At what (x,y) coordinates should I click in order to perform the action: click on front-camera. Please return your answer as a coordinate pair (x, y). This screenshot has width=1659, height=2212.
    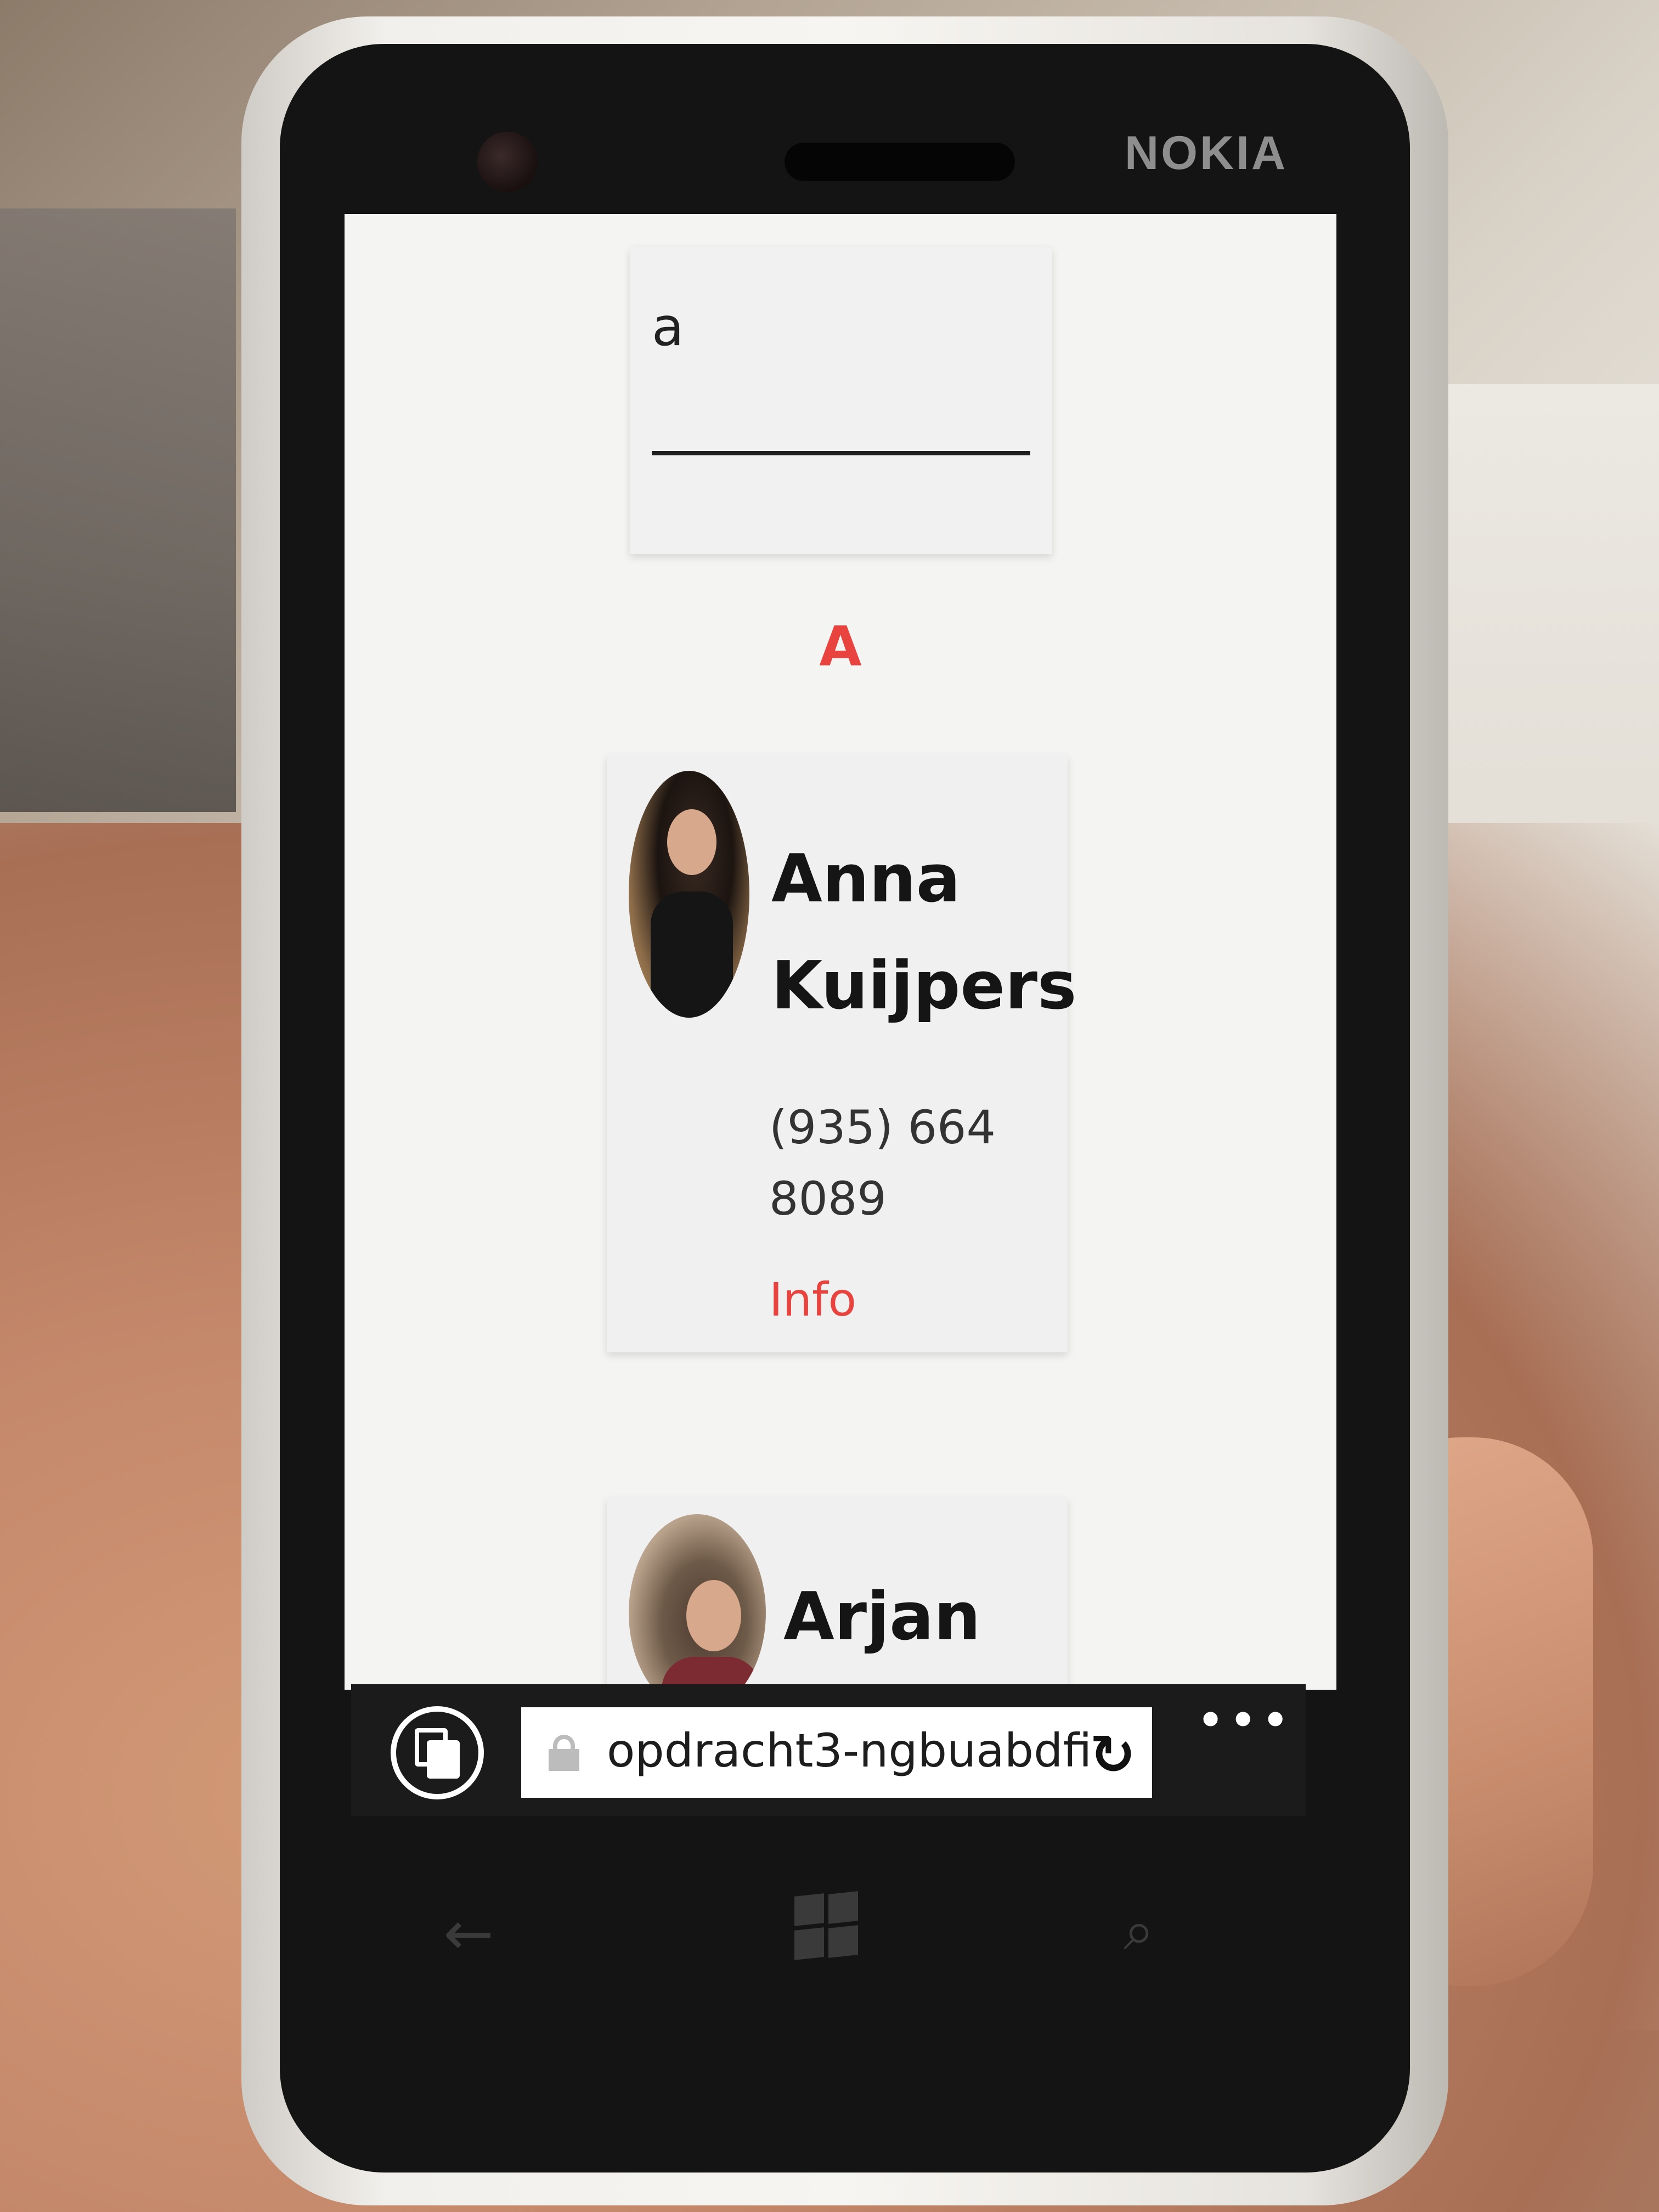
    Looking at the image, I should click on (508, 162).